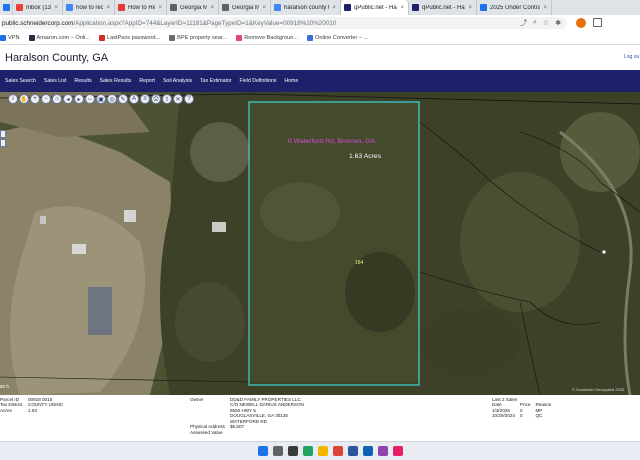 This screenshot has width=640, height=460. What do you see at coordinates (215, 81) in the screenshot?
I see `nav-item: Tax Estimator` at bounding box center [215, 81].